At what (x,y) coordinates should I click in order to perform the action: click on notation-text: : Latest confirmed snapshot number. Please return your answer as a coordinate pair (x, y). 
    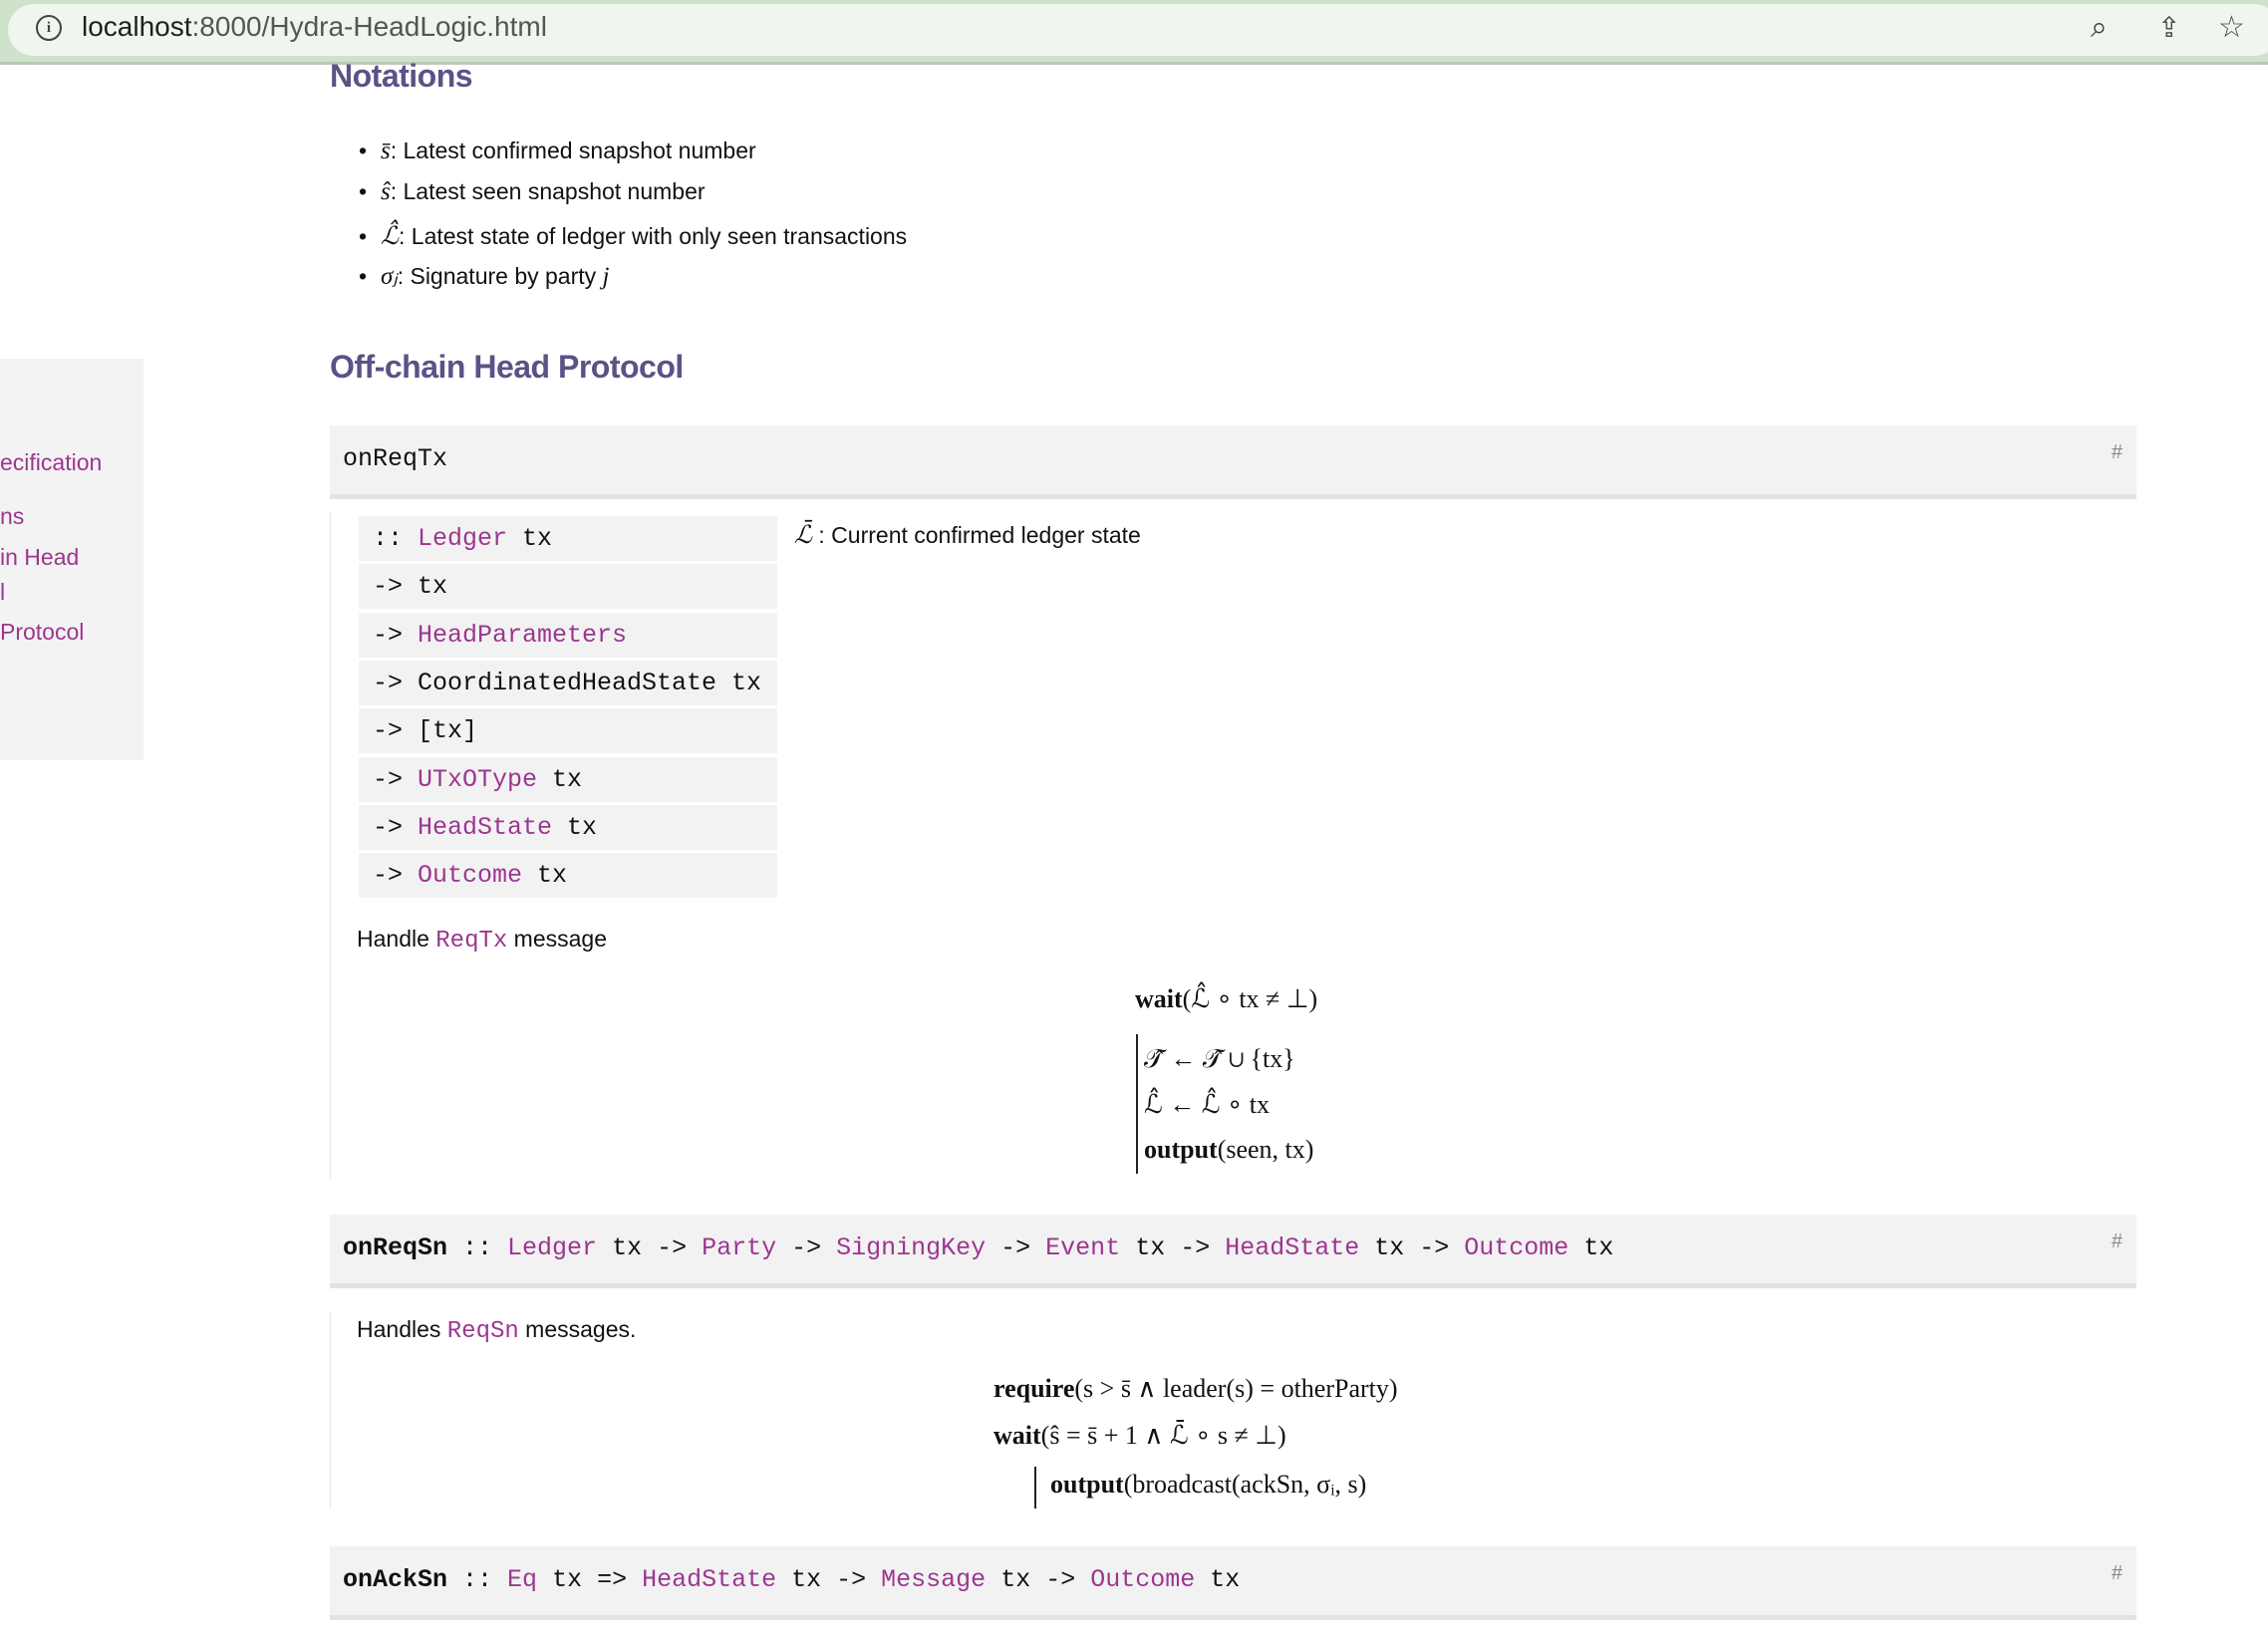
    Looking at the image, I should click on (573, 150).